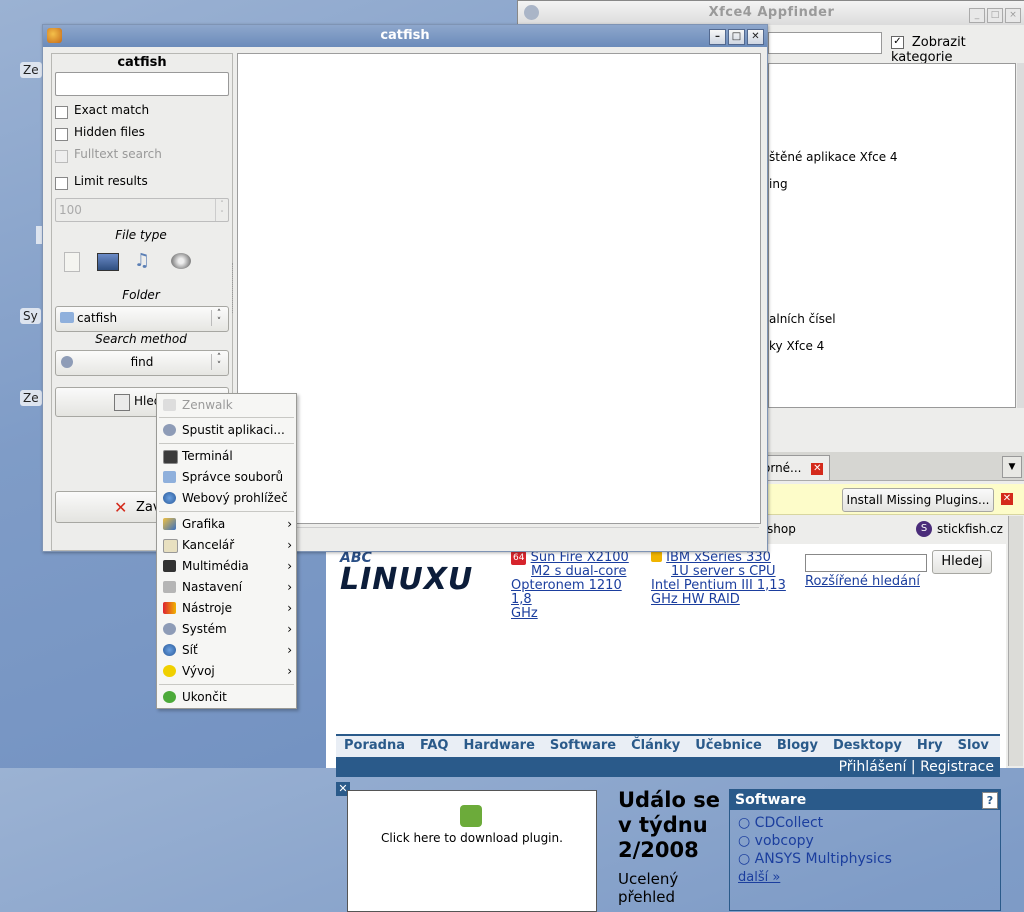 The image size is (1024, 912). I want to click on hidden-files-checkbox, so click(61, 134).